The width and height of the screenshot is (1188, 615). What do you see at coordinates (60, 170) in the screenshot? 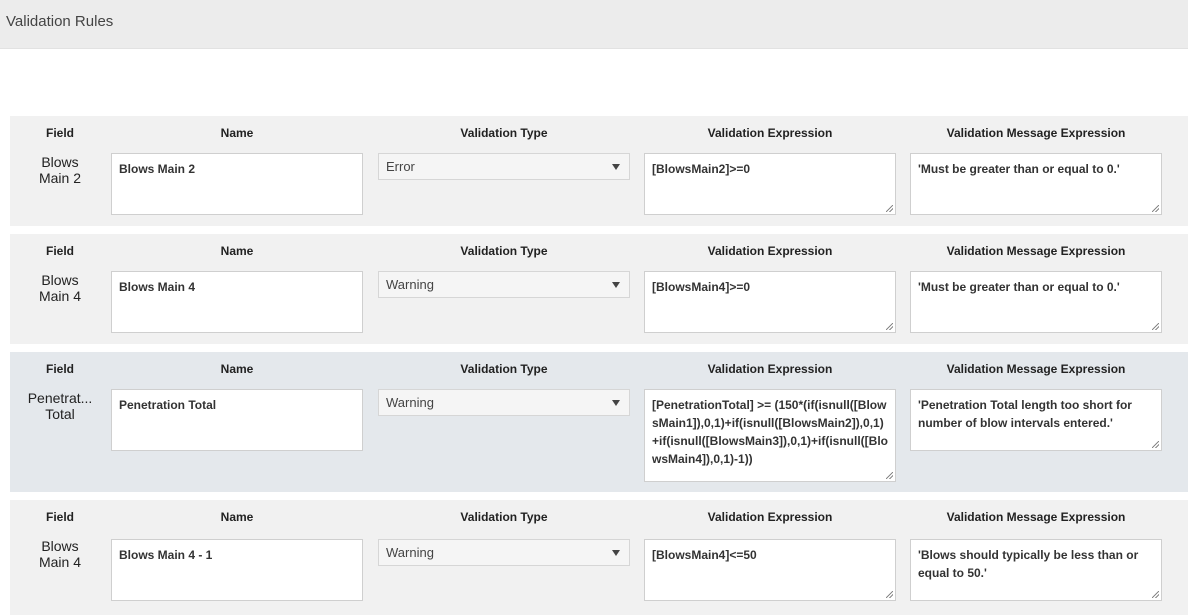
I see `field-value: Blows Main 2` at bounding box center [60, 170].